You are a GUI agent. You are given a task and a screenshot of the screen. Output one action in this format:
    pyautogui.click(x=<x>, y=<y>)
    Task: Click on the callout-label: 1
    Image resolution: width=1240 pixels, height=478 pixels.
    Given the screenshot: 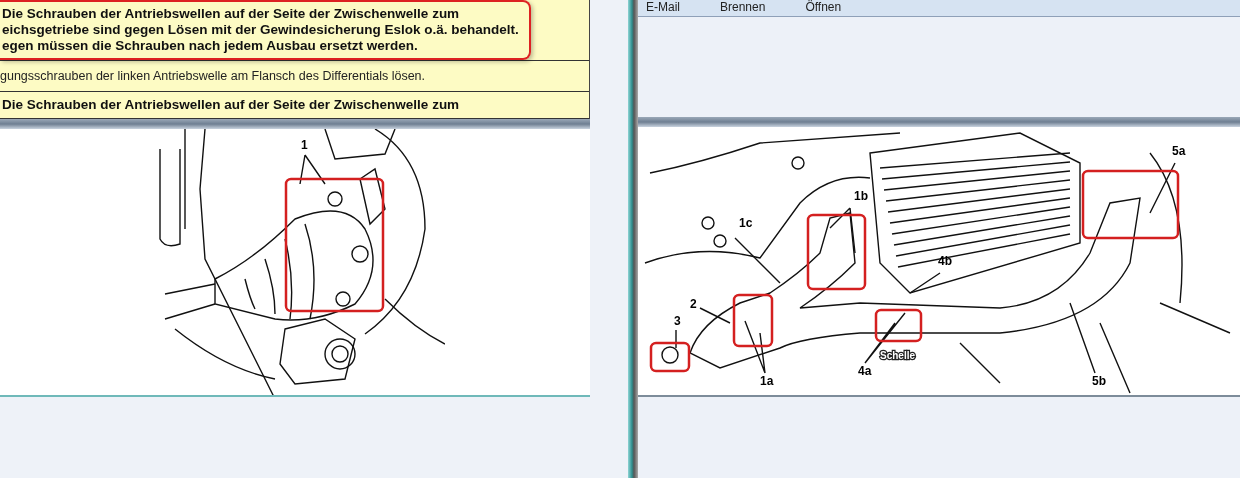 What is the action you would take?
    pyautogui.click(x=304, y=145)
    